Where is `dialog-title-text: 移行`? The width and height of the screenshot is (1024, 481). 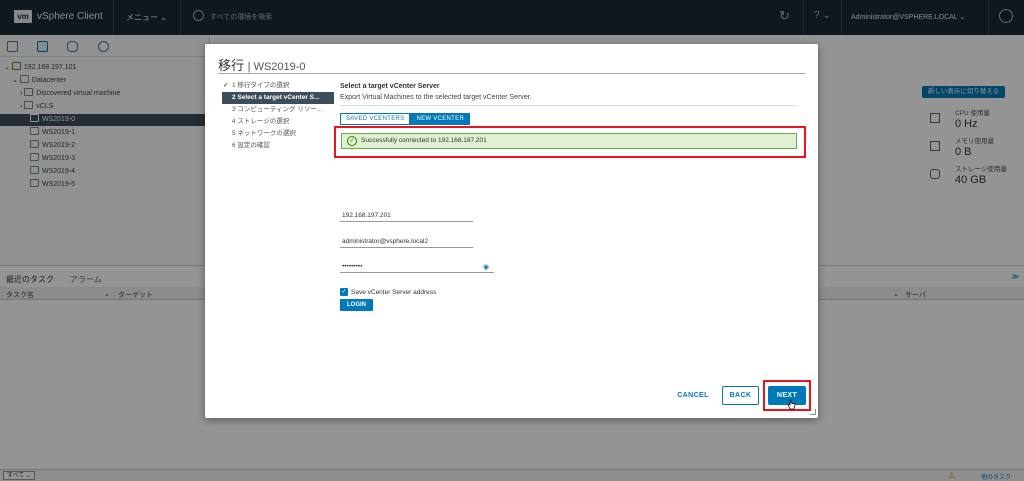
dialog-title-text: 移行 is located at coordinates (231, 65).